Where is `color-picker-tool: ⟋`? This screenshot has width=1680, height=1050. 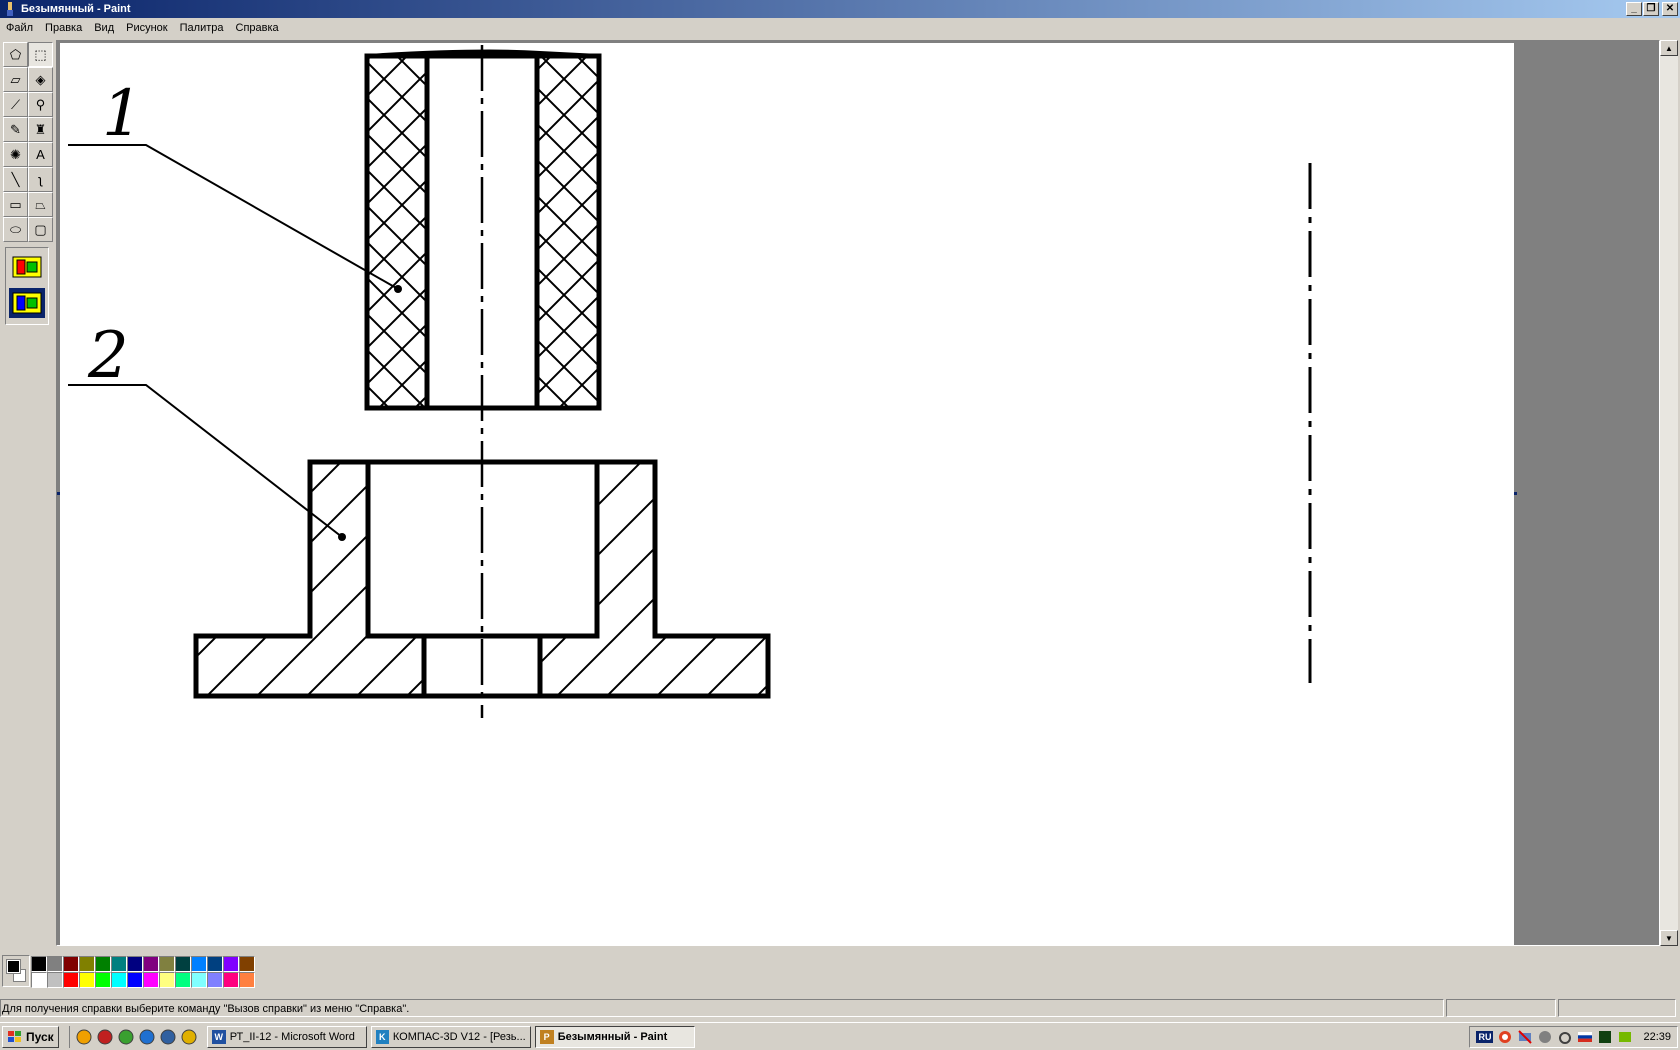
color-picker-tool: ⟋ is located at coordinates (15, 104).